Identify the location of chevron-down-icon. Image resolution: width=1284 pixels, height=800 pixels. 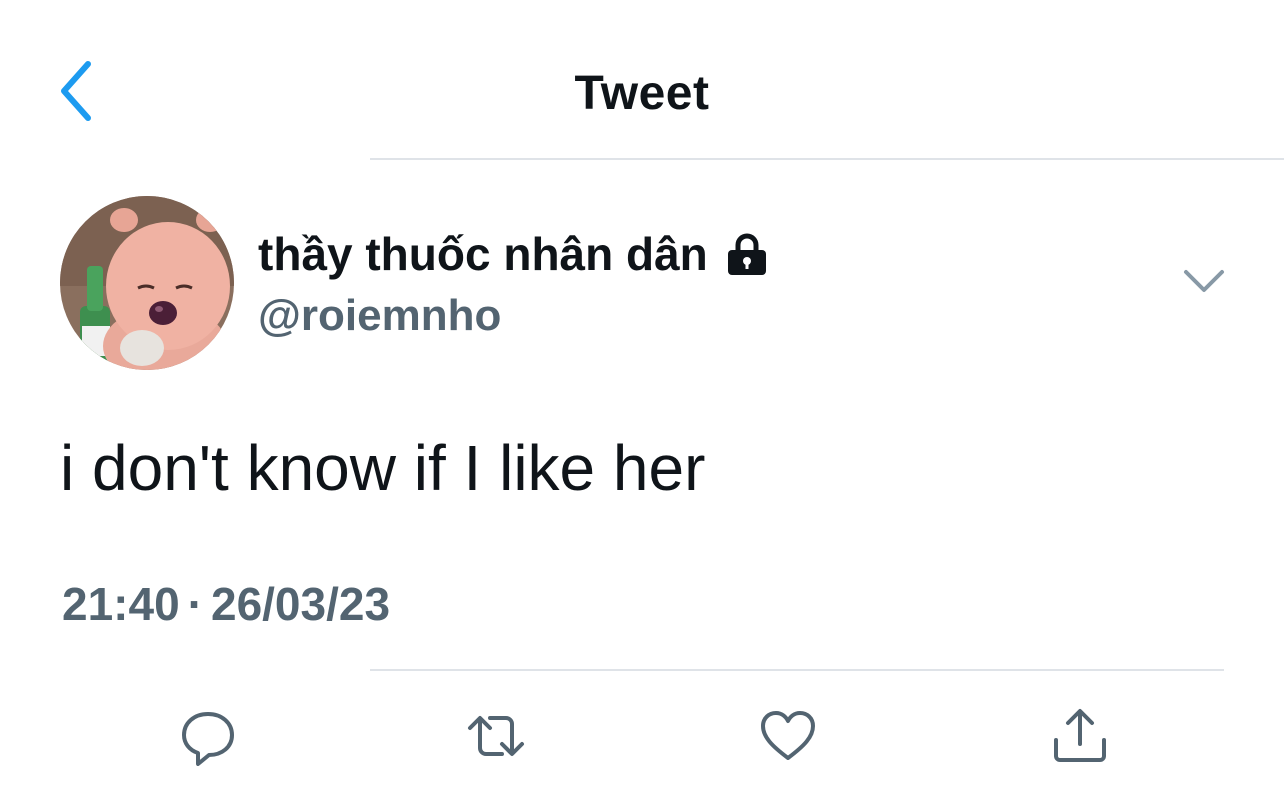
(1204, 281).